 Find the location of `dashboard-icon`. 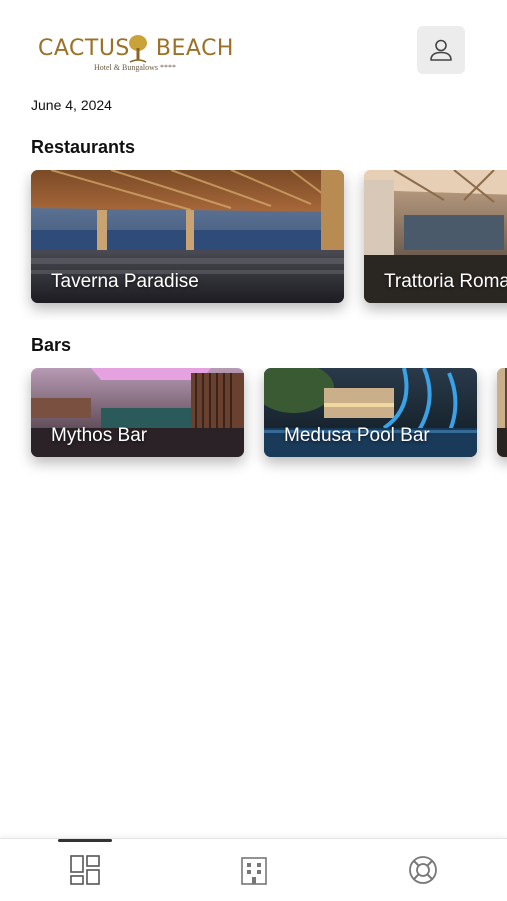

dashboard-icon is located at coordinates (84, 870).